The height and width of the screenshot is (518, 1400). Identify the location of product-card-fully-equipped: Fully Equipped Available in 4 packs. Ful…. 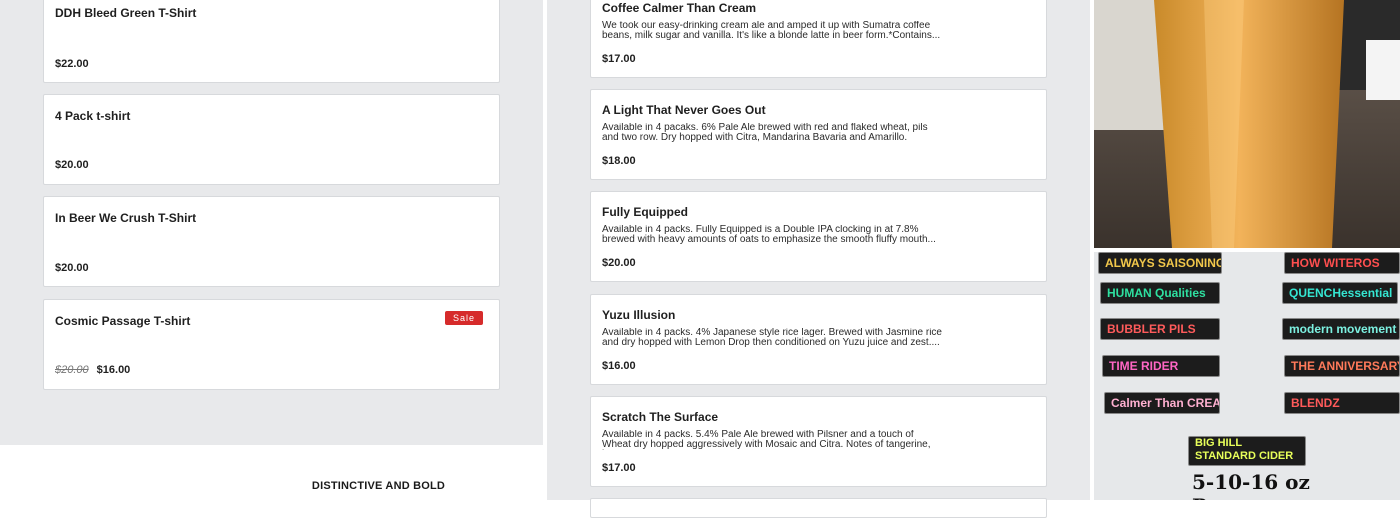
(818, 236).